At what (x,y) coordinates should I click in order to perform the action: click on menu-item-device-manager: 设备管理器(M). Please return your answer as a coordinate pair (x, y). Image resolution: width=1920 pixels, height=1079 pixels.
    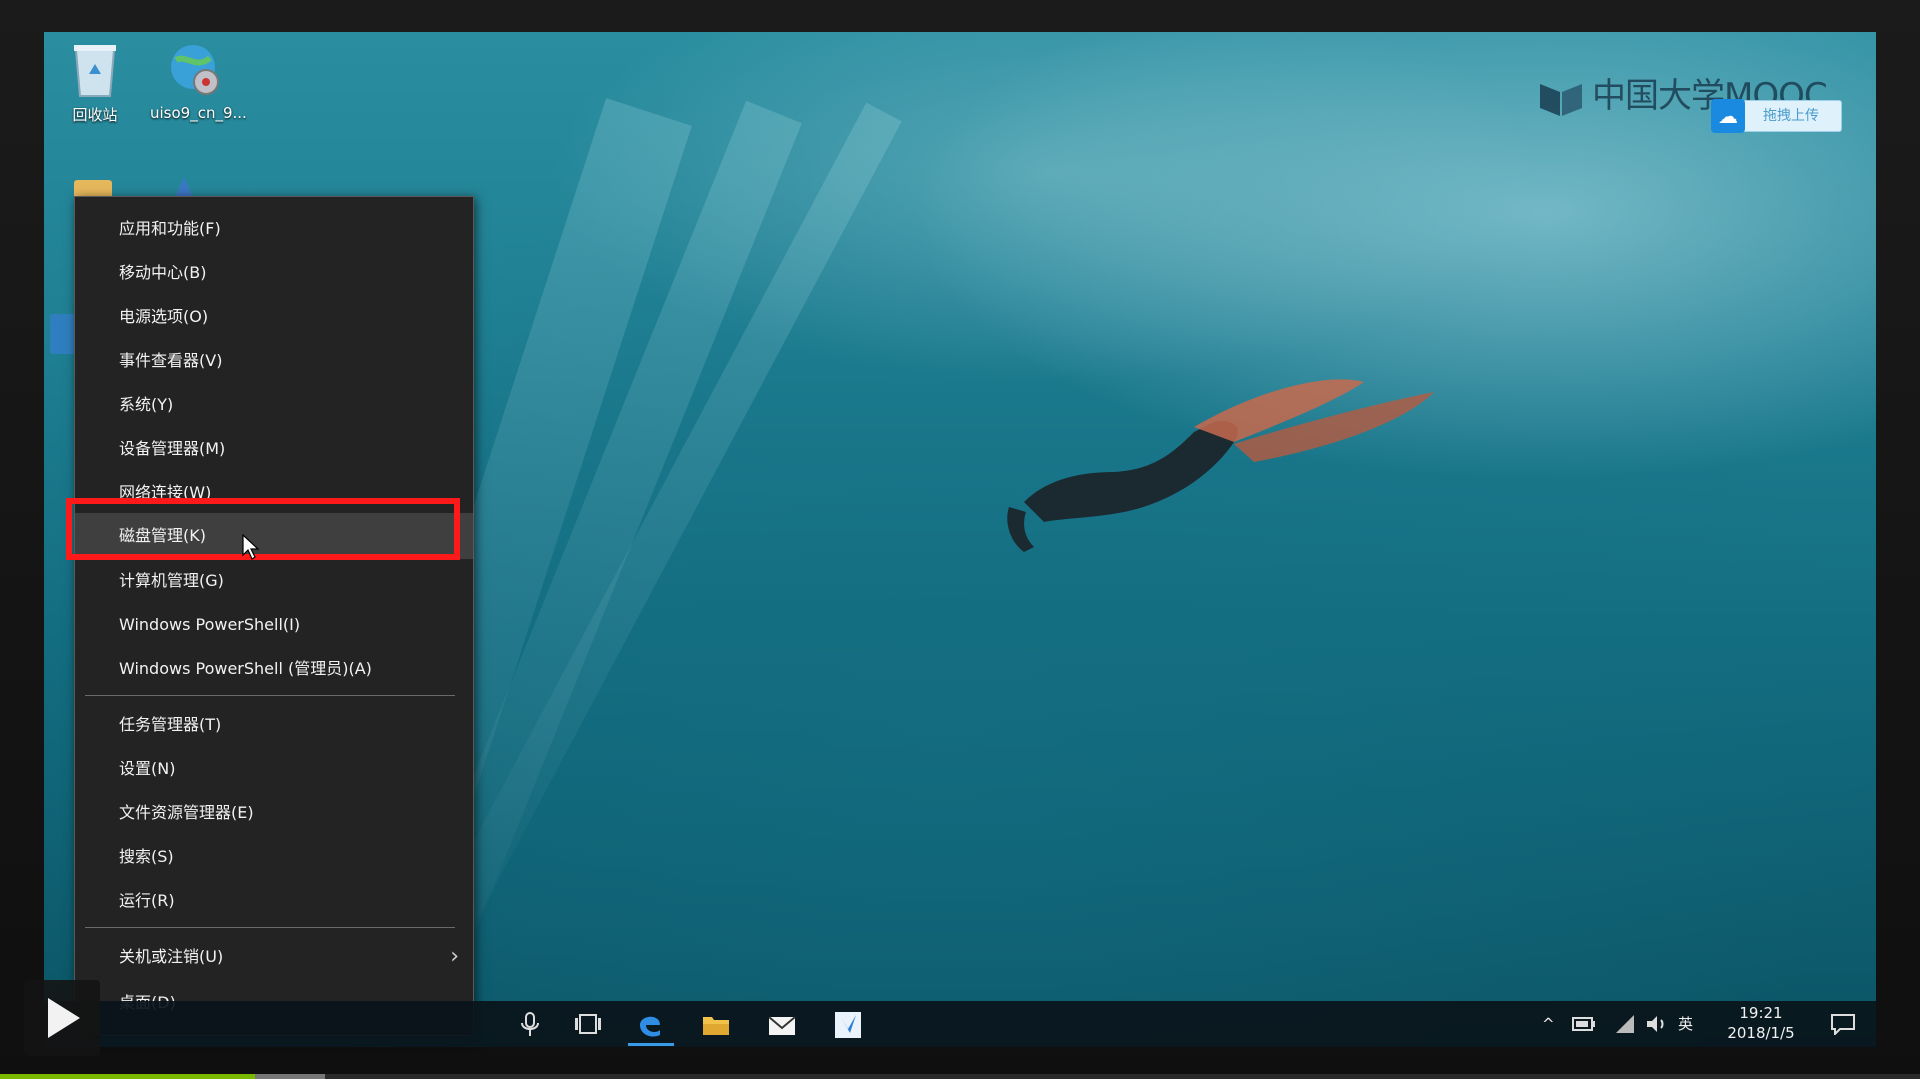
    Looking at the image, I should click on (274, 449).